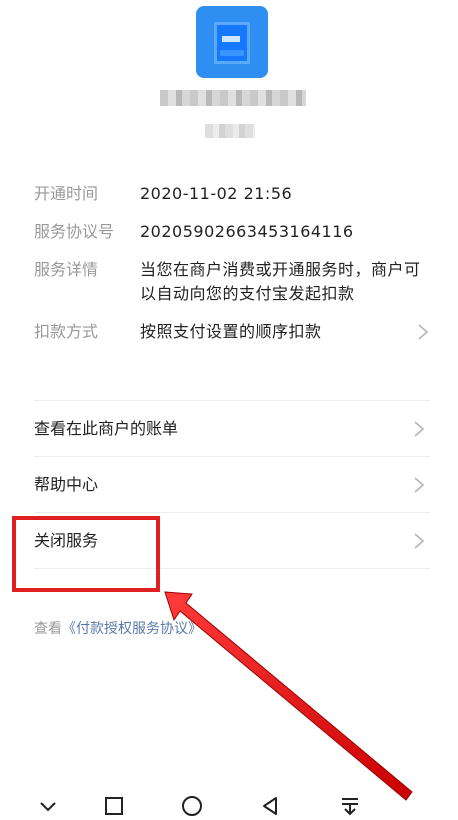 The width and height of the screenshot is (458, 820). What do you see at coordinates (114, 806) in the screenshot?
I see `square-icon` at bounding box center [114, 806].